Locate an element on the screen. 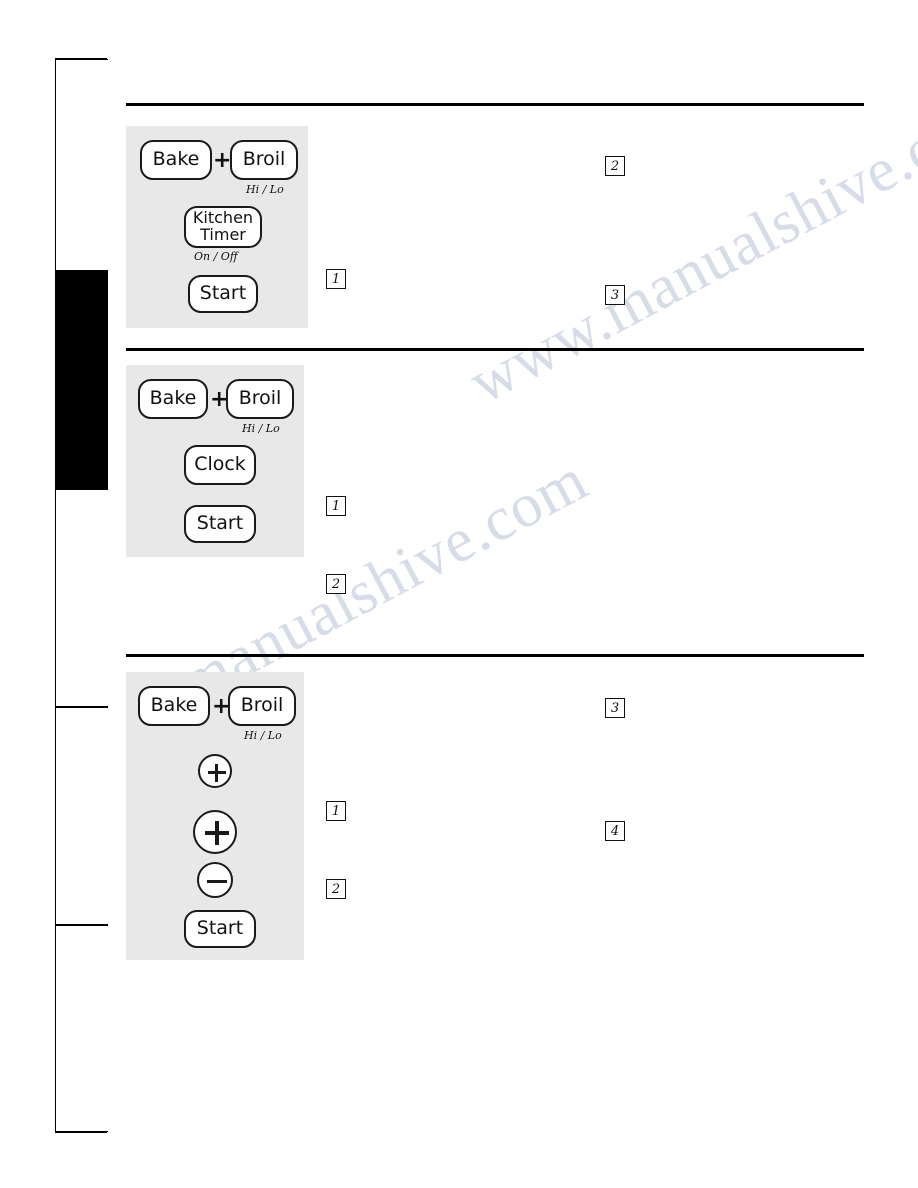 The height and width of the screenshot is (1188, 918). plus-key-small is located at coordinates (215, 771).